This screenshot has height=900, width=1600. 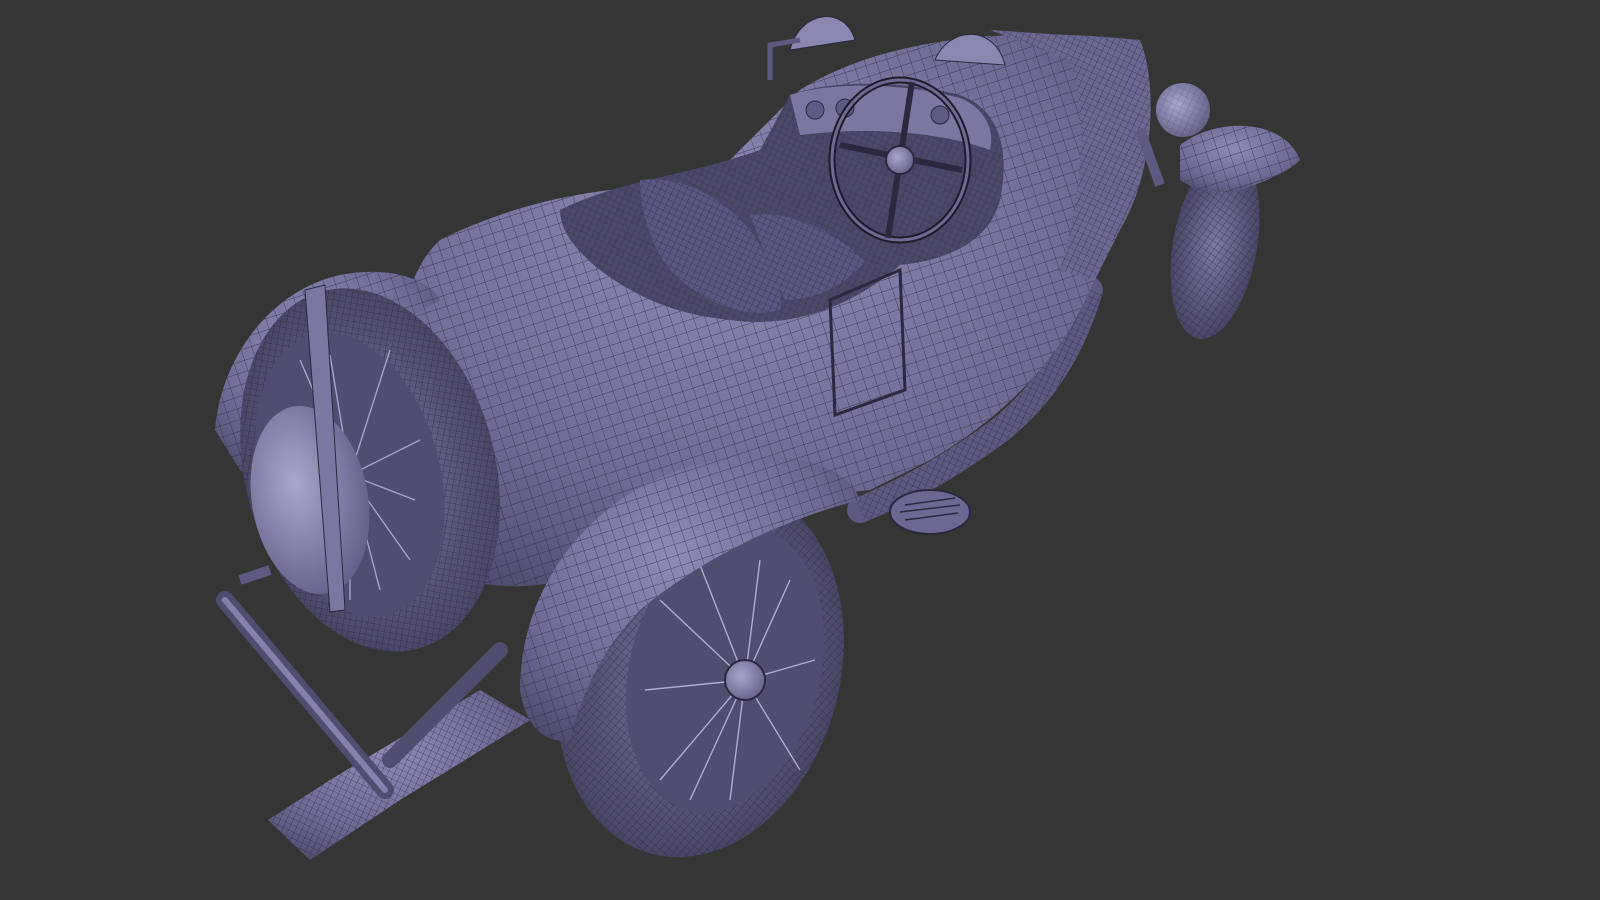 I want to click on rear-plank, so click(x=399, y=775).